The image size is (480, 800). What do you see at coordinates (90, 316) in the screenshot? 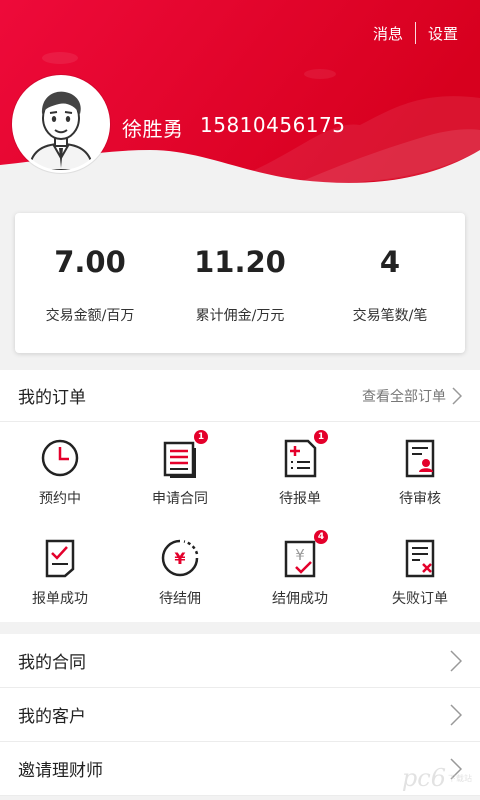
I see `stat-label: 交易金额/百万` at bounding box center [90, 316].